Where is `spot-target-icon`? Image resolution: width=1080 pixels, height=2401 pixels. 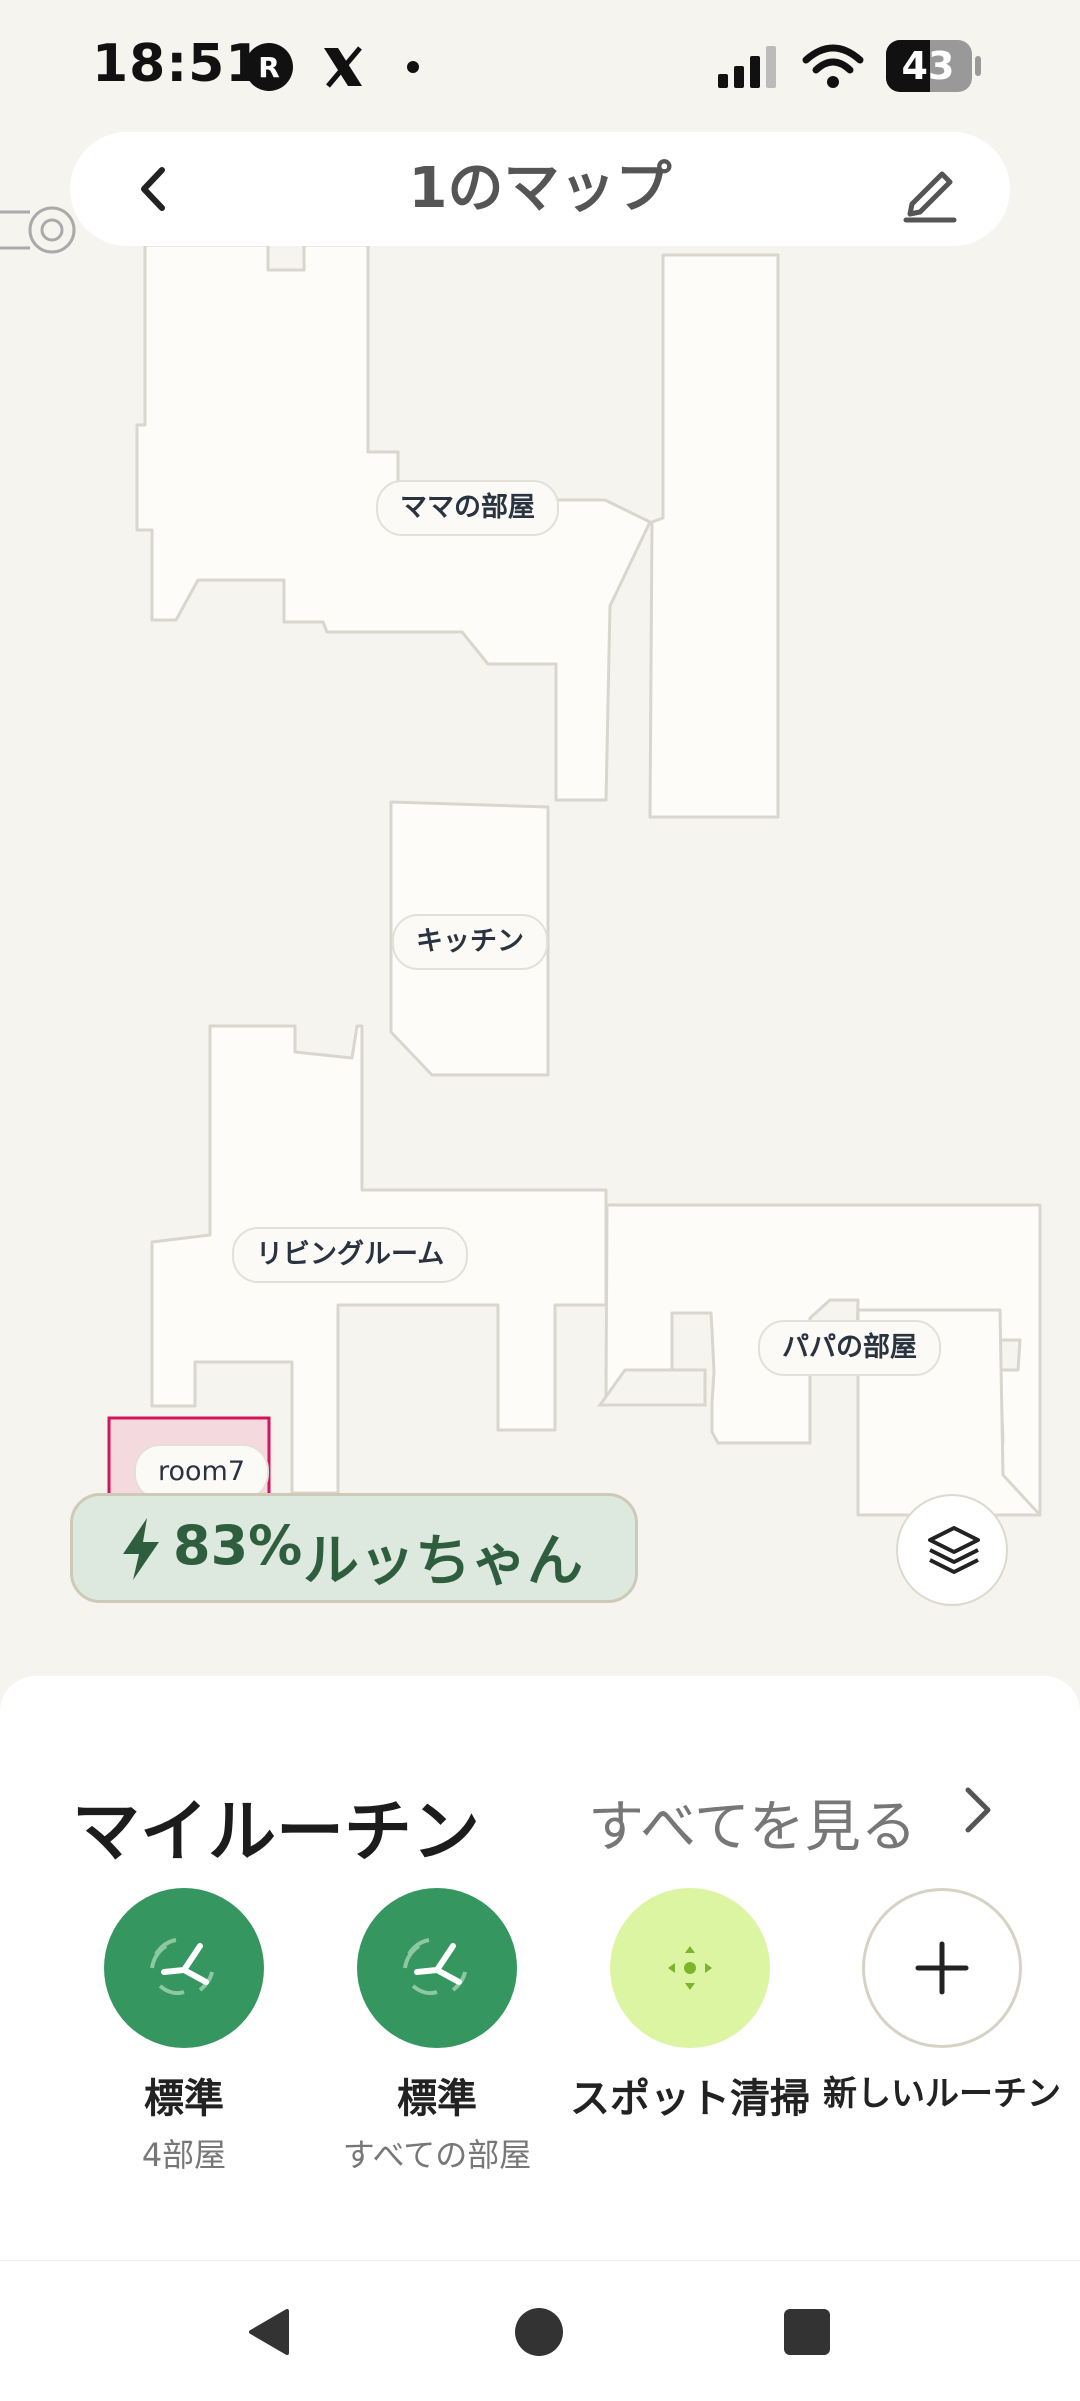 spot-target-icon is located at coordinates (690, 1968).